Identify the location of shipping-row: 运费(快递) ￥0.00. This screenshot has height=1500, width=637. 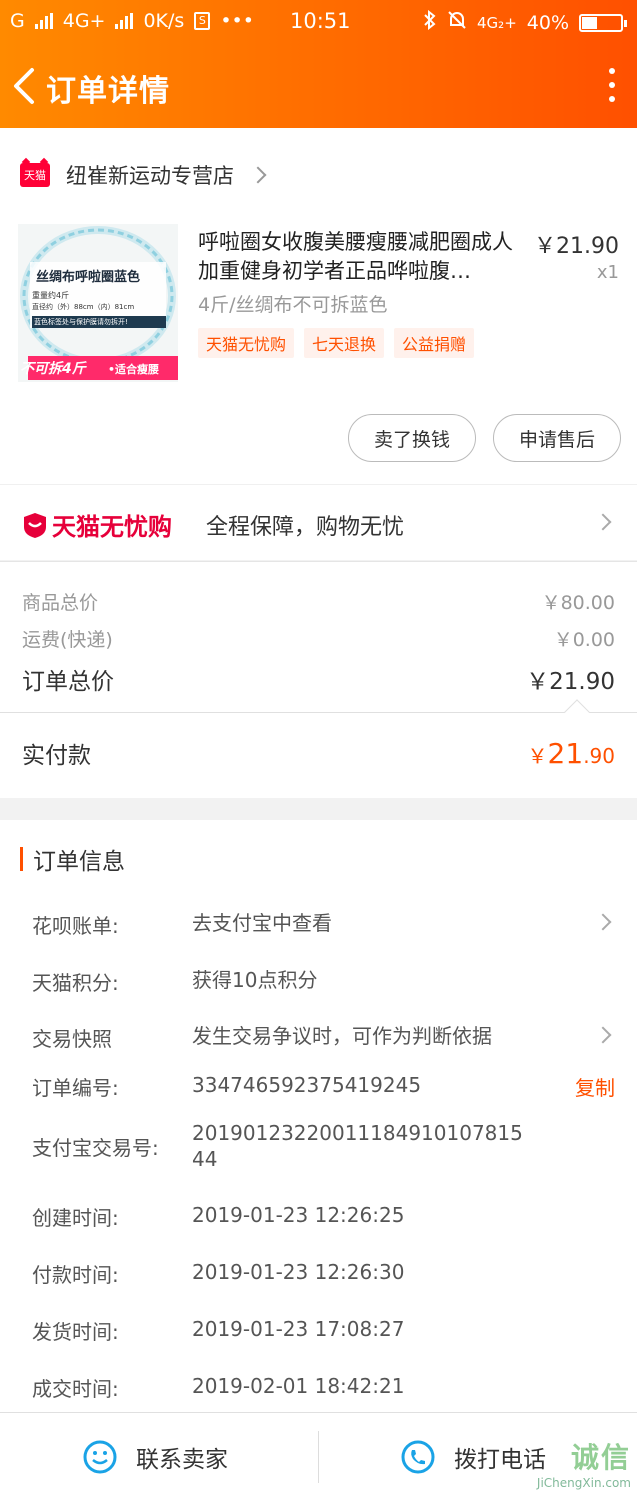
(318, 638).